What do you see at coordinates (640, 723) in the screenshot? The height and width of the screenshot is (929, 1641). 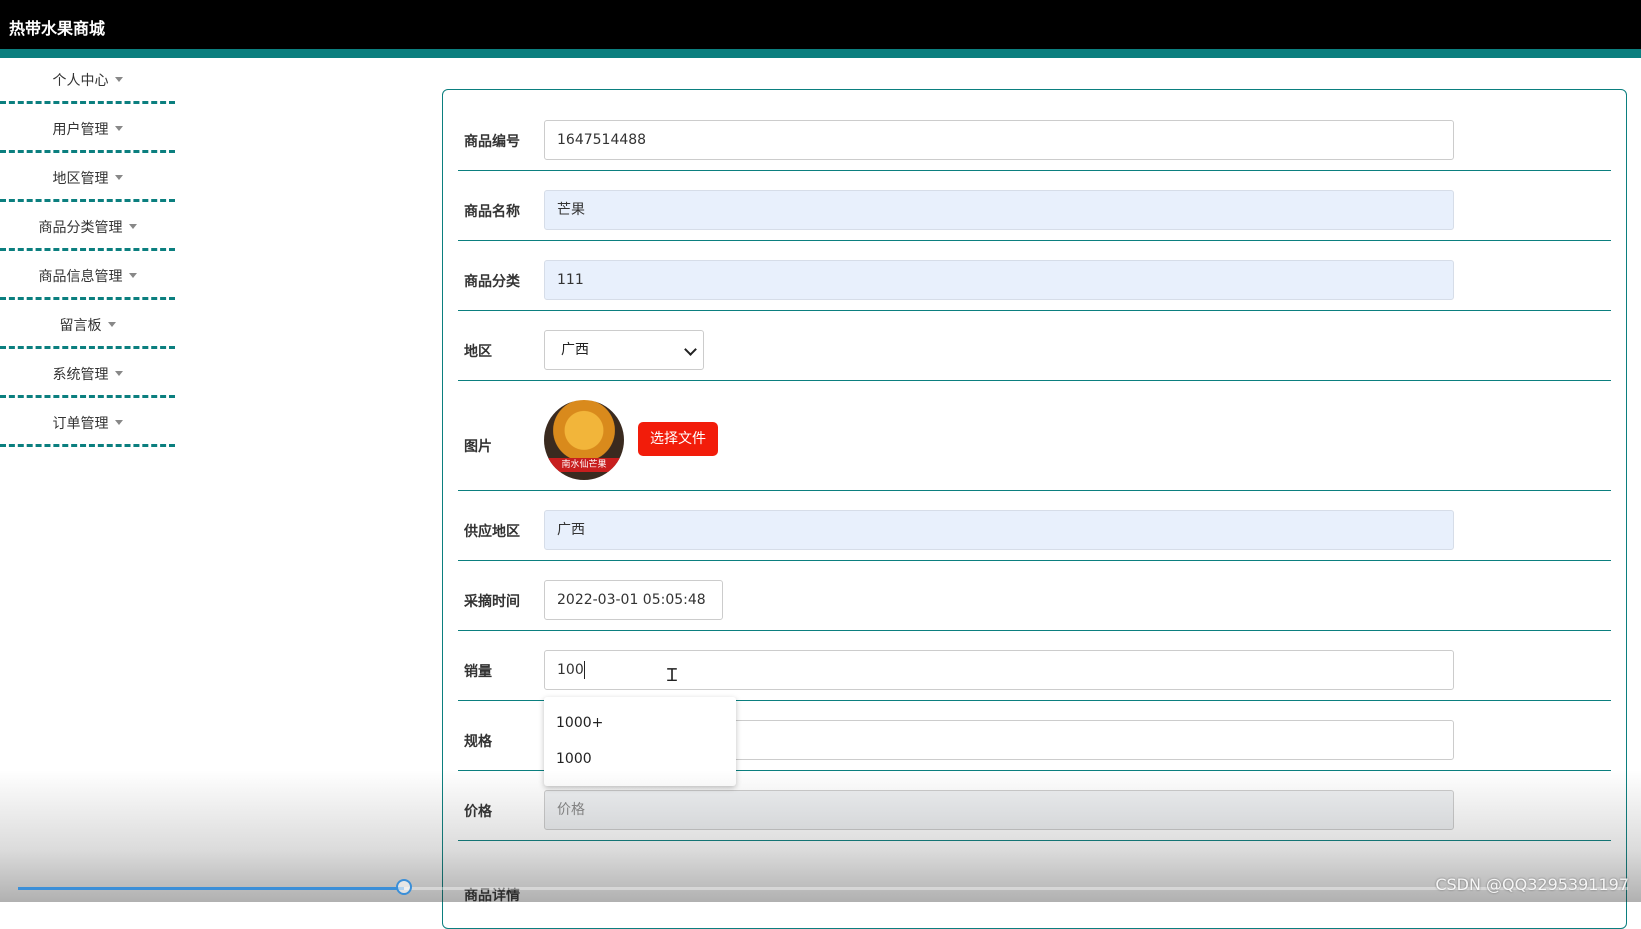 I see `autocomplete-option: 1000+` at bounding box center [640, 723].